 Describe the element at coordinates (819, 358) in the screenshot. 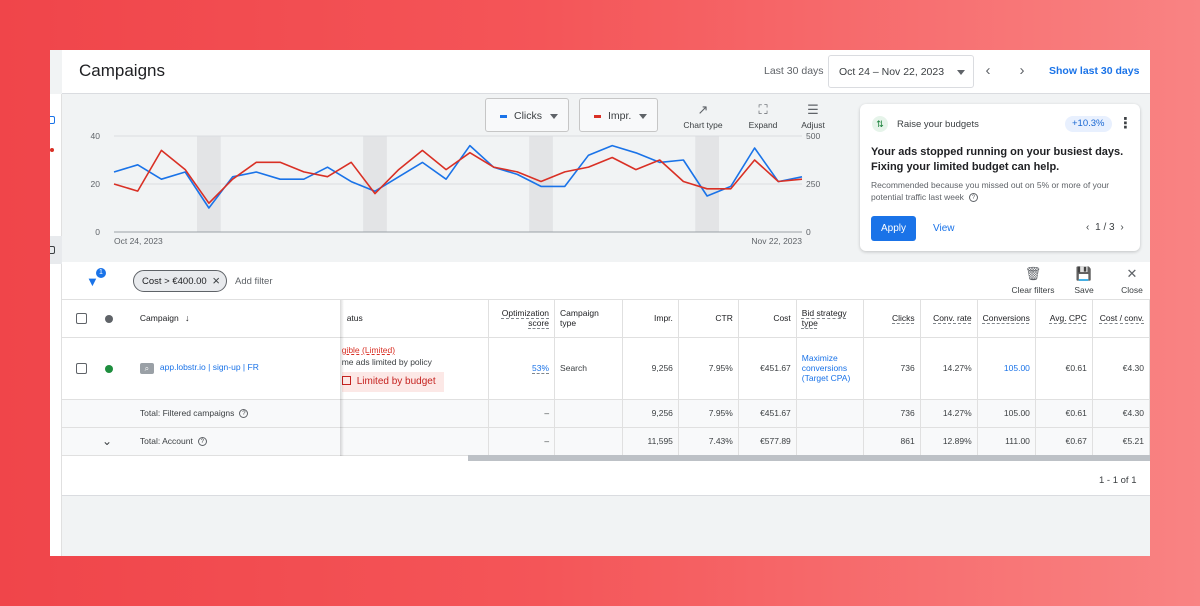

I see `bid-strategy-line: Maximize` at that location.